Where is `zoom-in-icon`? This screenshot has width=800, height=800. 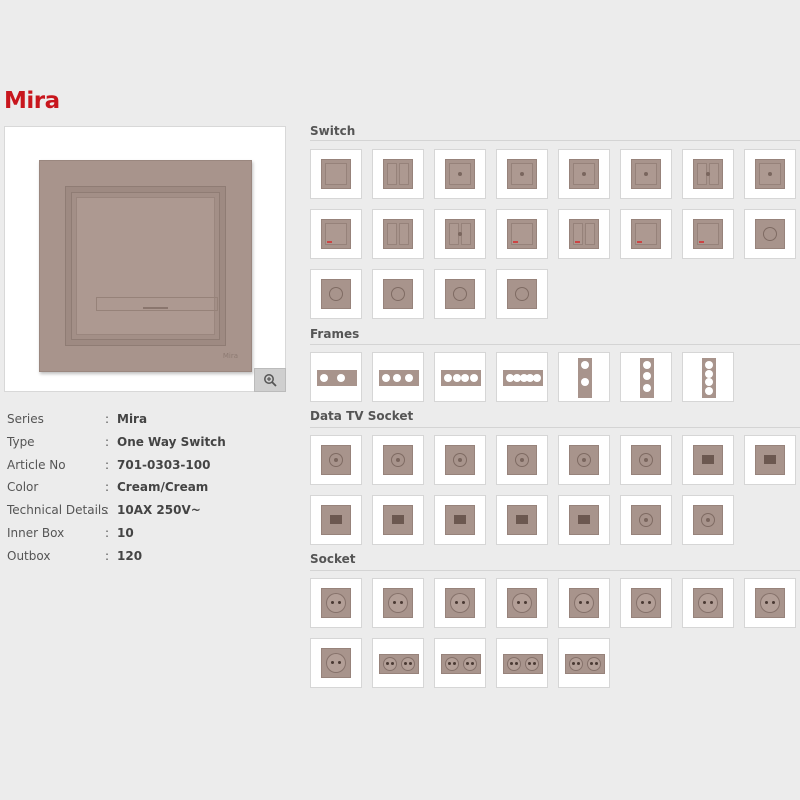
zoom-in-icon is located at coordinates (270, 380).